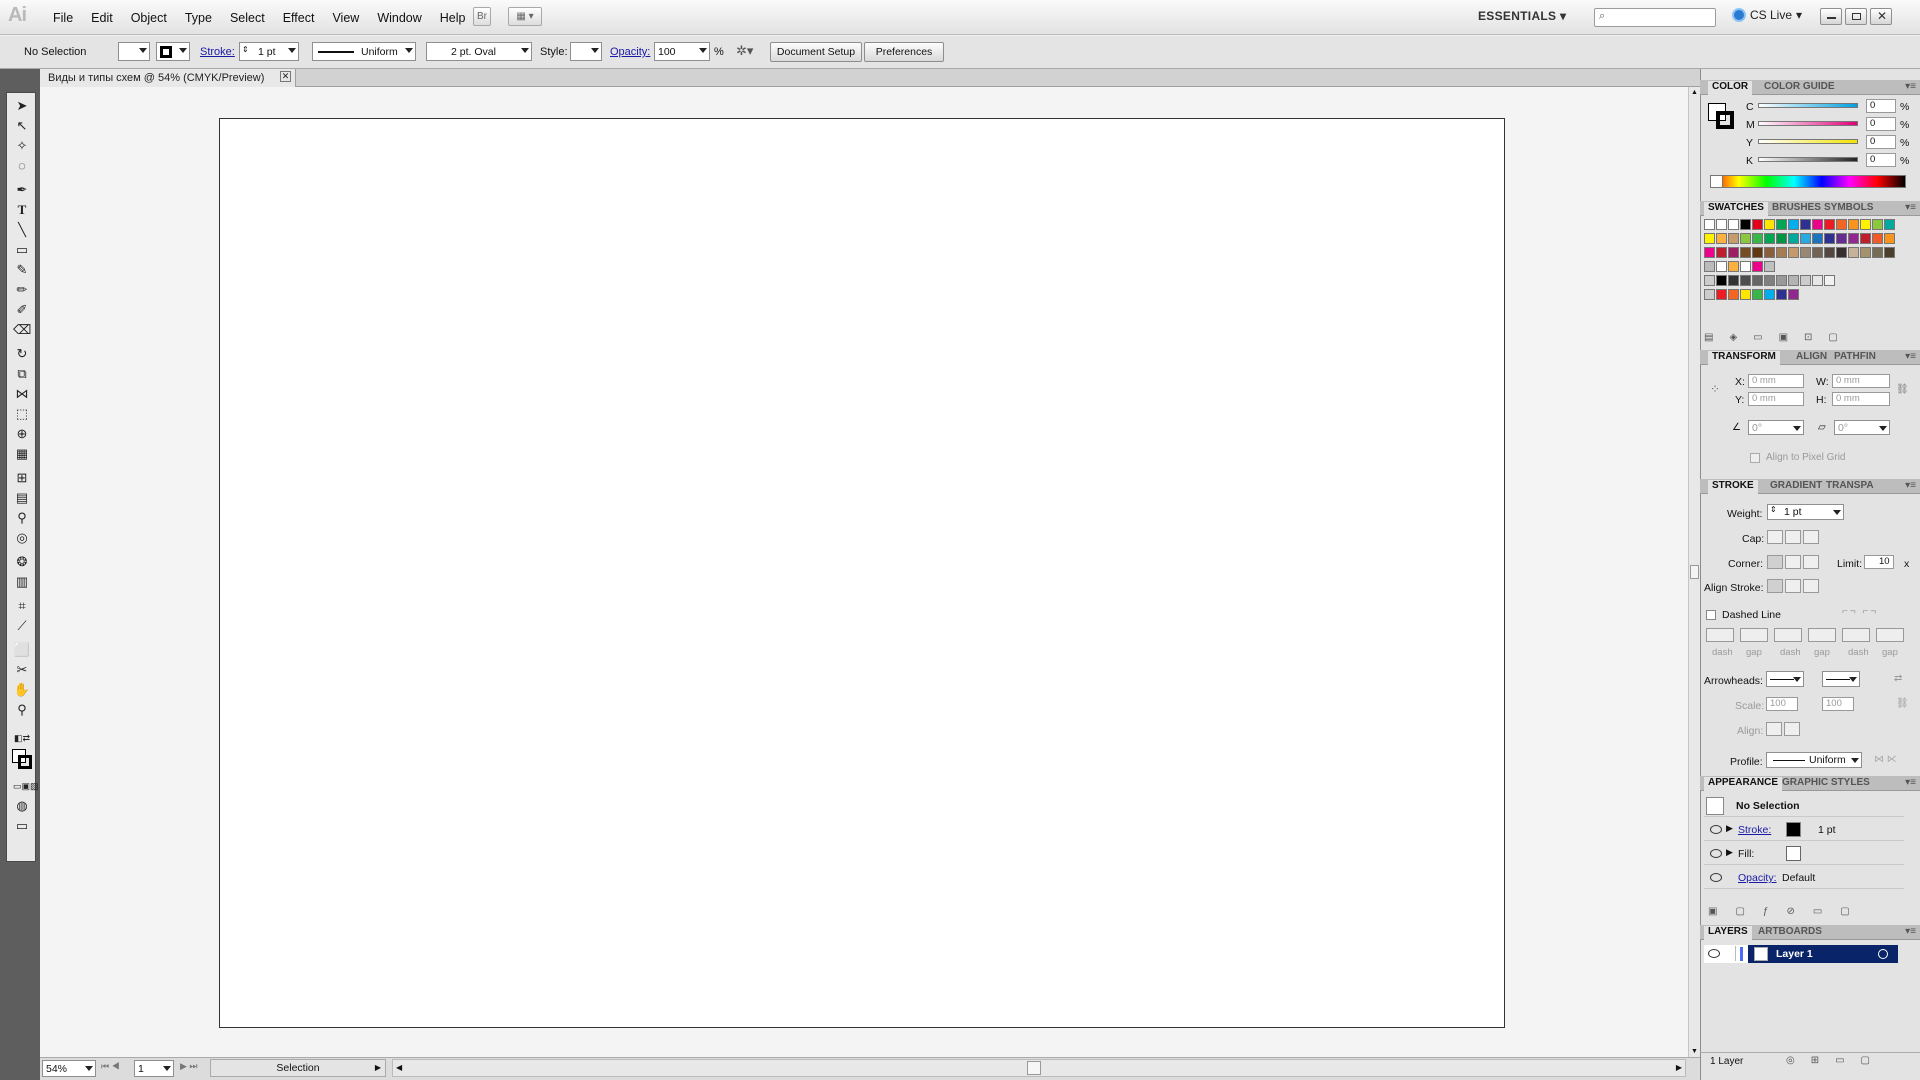  What do you see at coordinates (22, 582) in the screenshot?
I see `column-graph-tool-icon: ▥` at bounding box center [22, 582].